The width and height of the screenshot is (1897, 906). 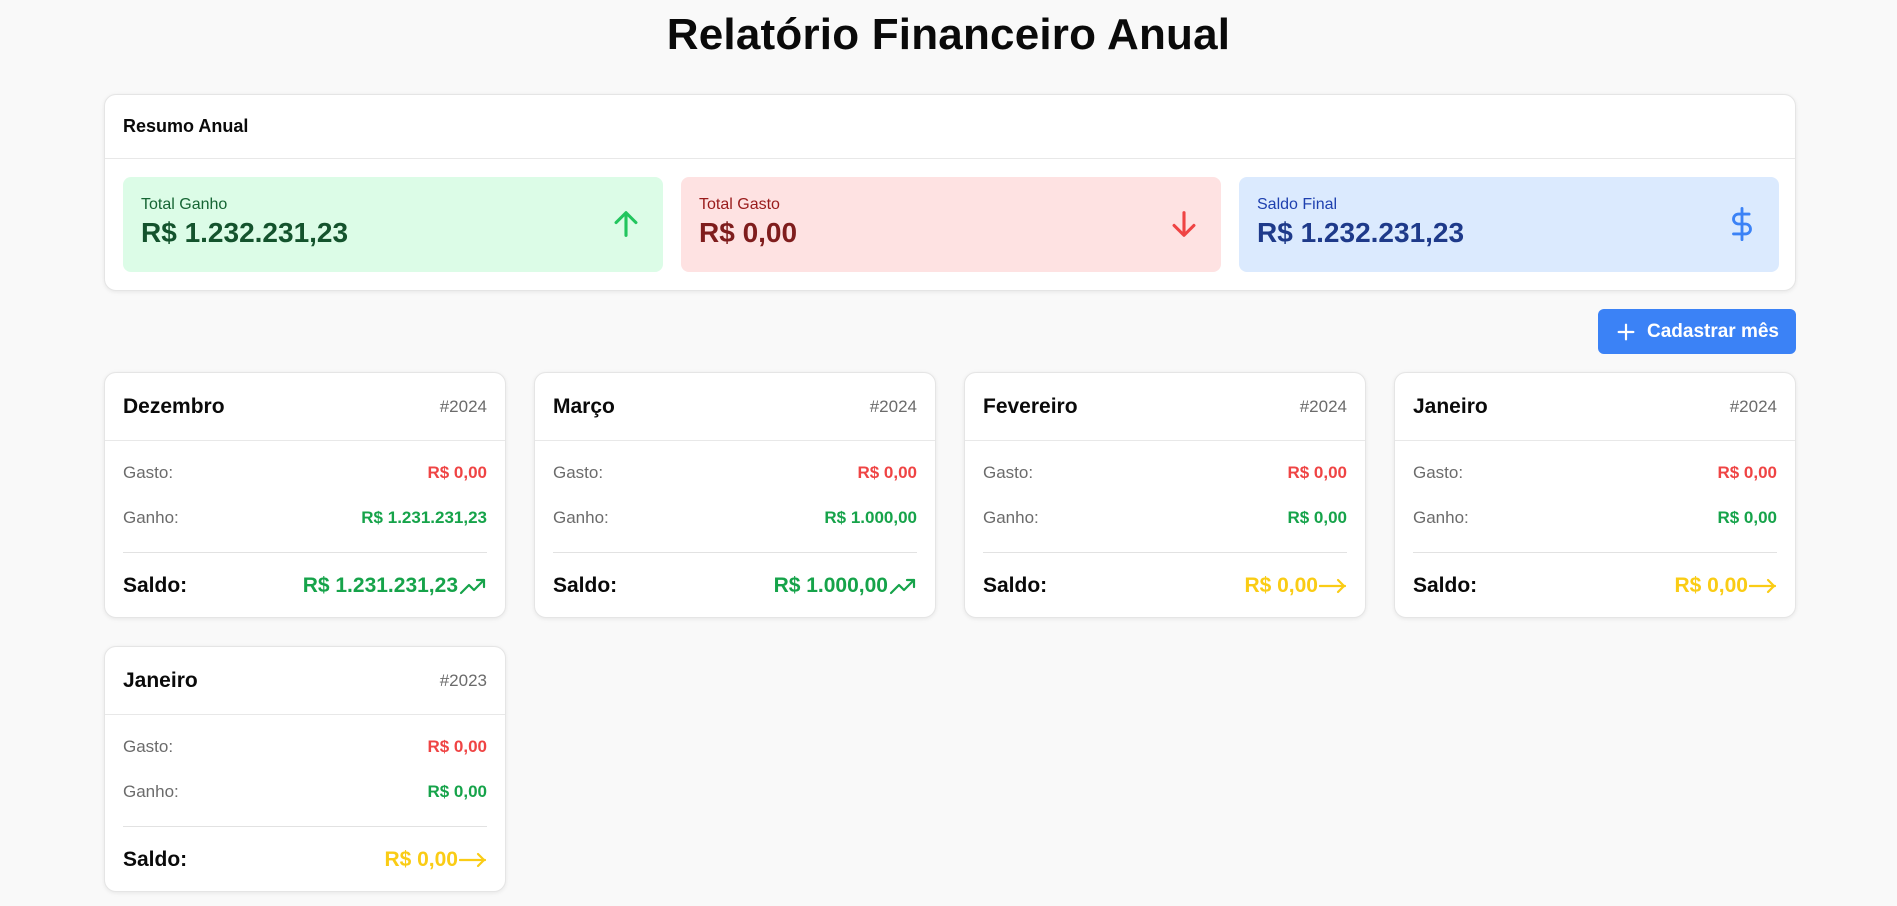 I want to click on plus-icon, so click(x=1626, y=332).